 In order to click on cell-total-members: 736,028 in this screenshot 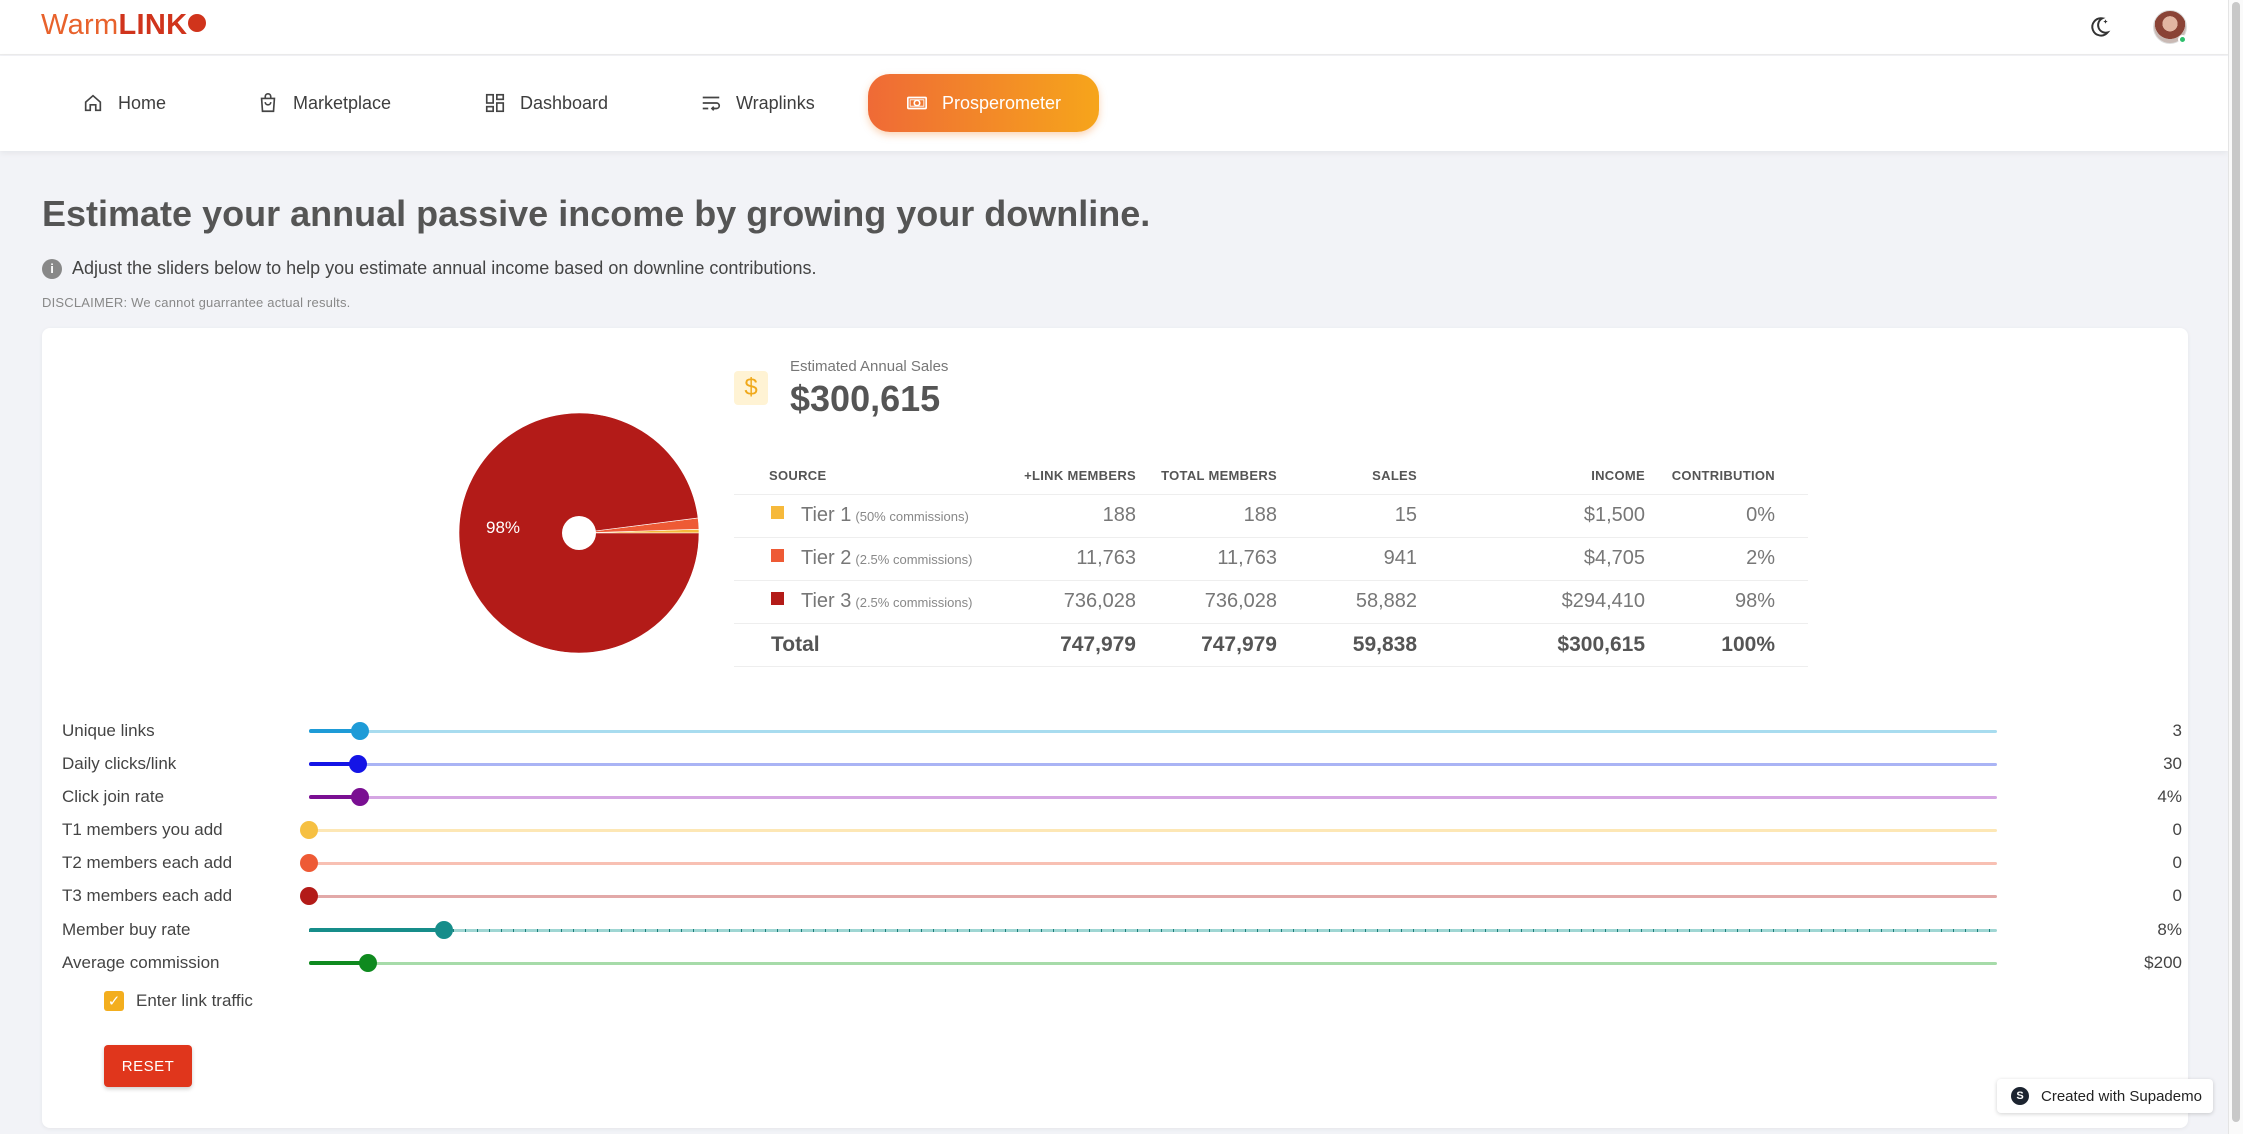, I will do `click(1206, 602)`.